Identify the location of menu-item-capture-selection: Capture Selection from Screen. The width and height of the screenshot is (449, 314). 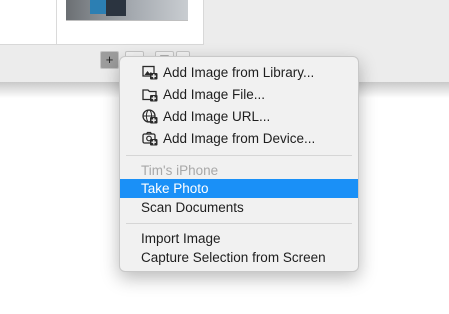
(239, 257).